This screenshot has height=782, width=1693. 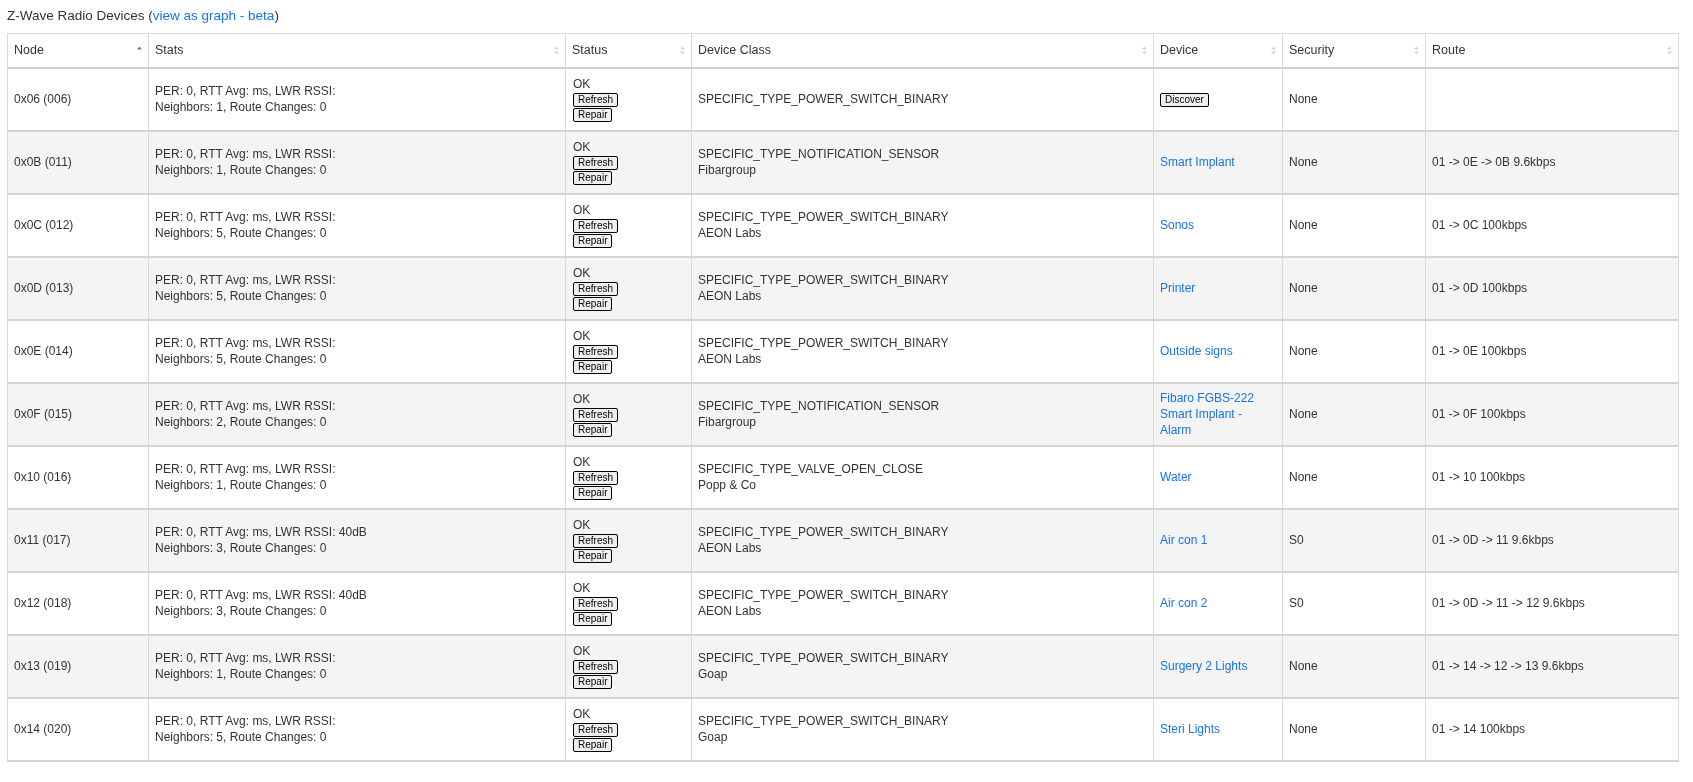 What do you see at coordinates (213, 16) in the screenshot?
I see `graph-link: view as graph - beta` at bounding box center [213, 16].